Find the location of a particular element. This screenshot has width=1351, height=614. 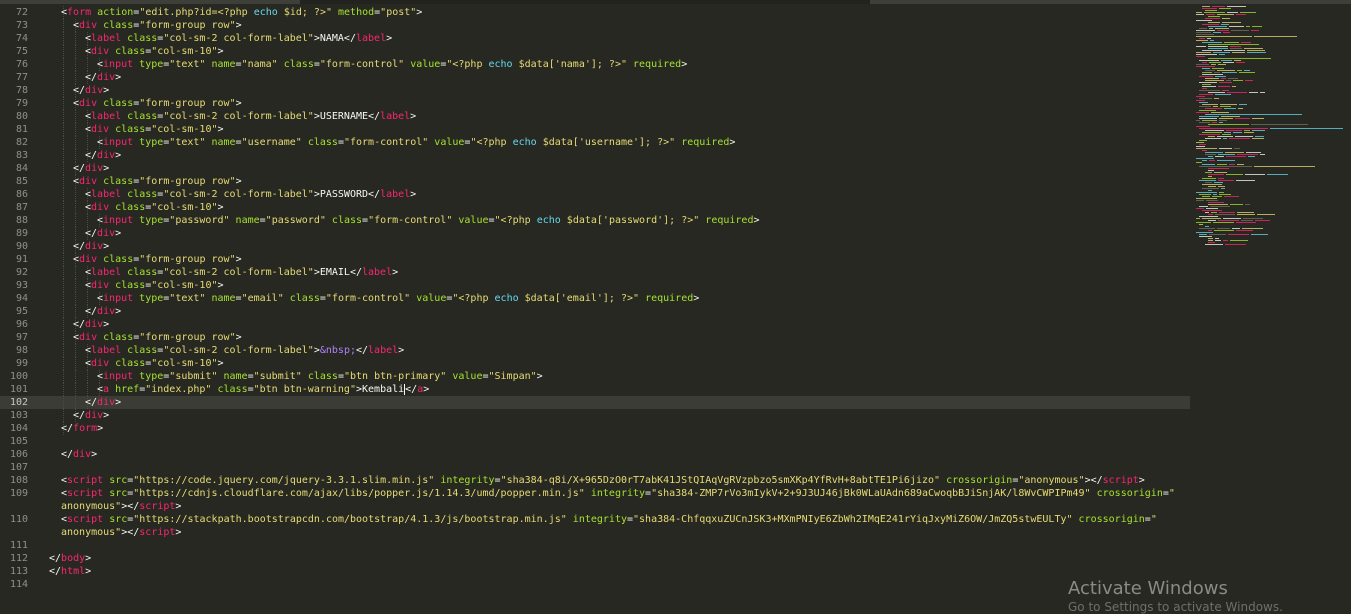

minimap is located at coordinates (1270, 305).